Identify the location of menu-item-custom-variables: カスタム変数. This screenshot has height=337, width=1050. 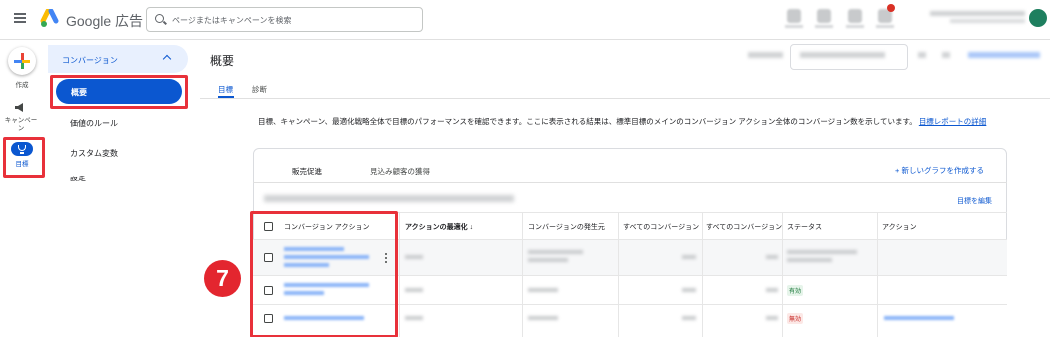
(94, 153).